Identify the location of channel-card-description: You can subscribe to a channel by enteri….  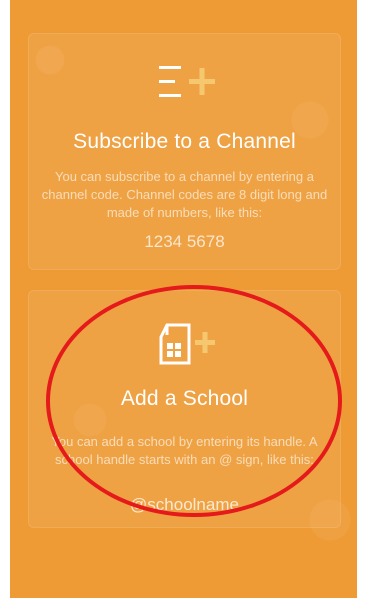
(184, 194).